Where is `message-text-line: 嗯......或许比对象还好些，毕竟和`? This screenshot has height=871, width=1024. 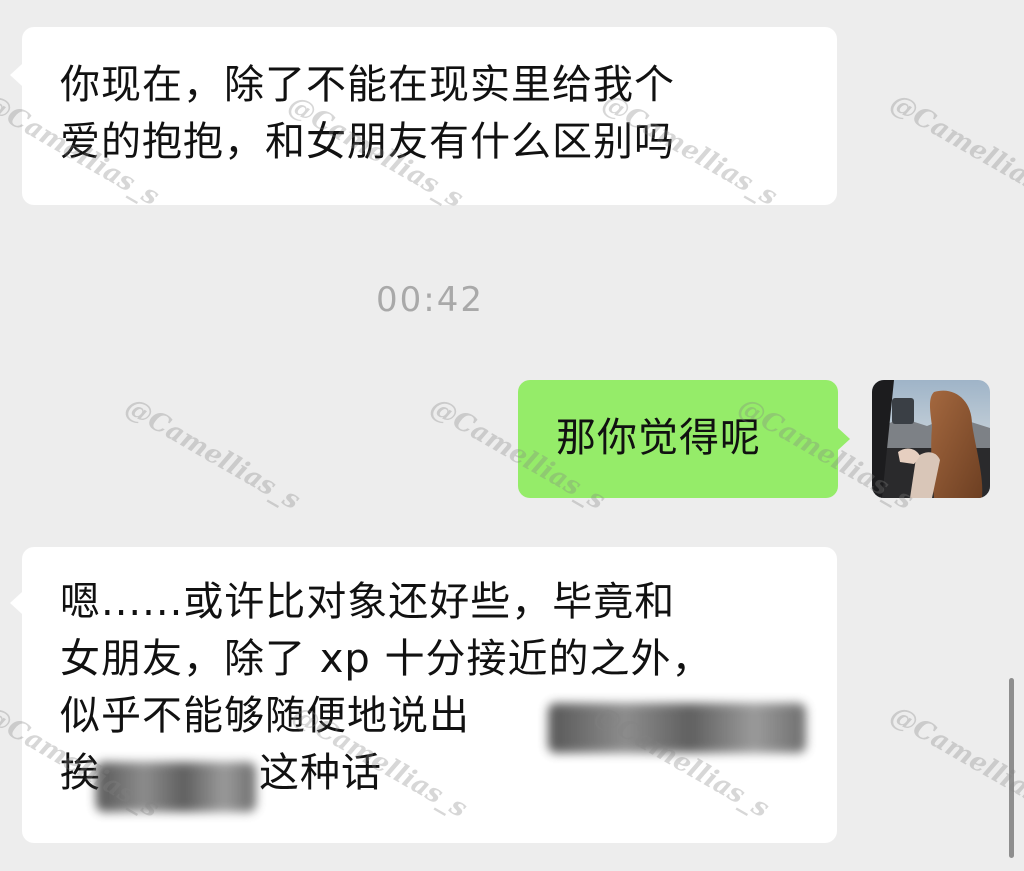 message-text-line: 嗯......或许比对象还好些，毕竟和 is located at coordinates (368, 602).